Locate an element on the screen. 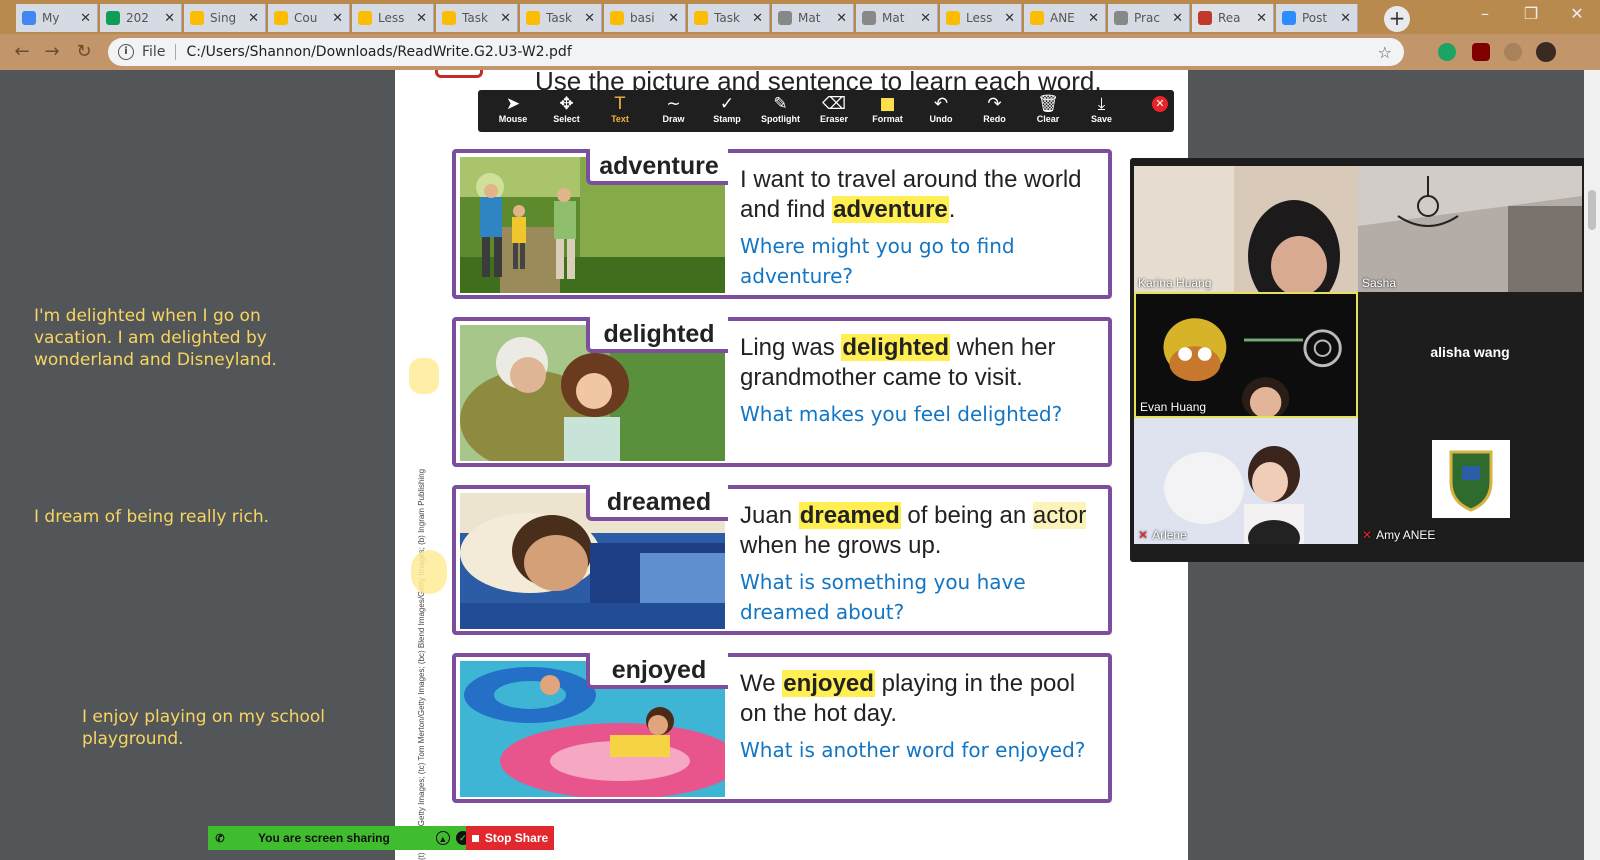 The width and height of the screenshot is (1600, 860). browser-tab: My ✕ is located at coordinates (57, 18).